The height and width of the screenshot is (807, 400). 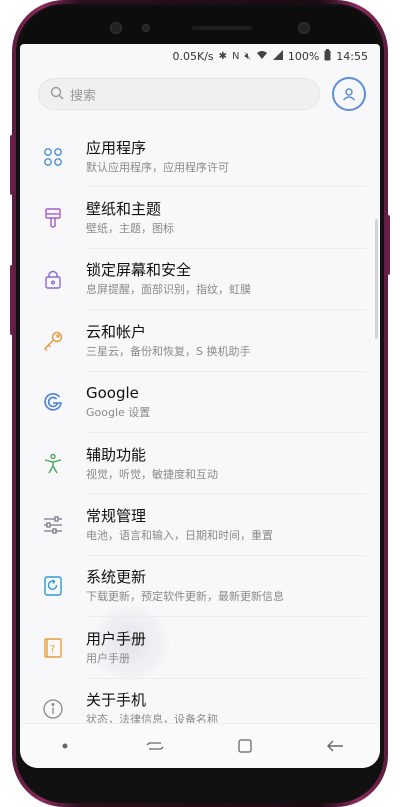 What do you see at coordinates (57, 94) in the screenshot?
I see `search-icon` at bounding box center [57, 94].